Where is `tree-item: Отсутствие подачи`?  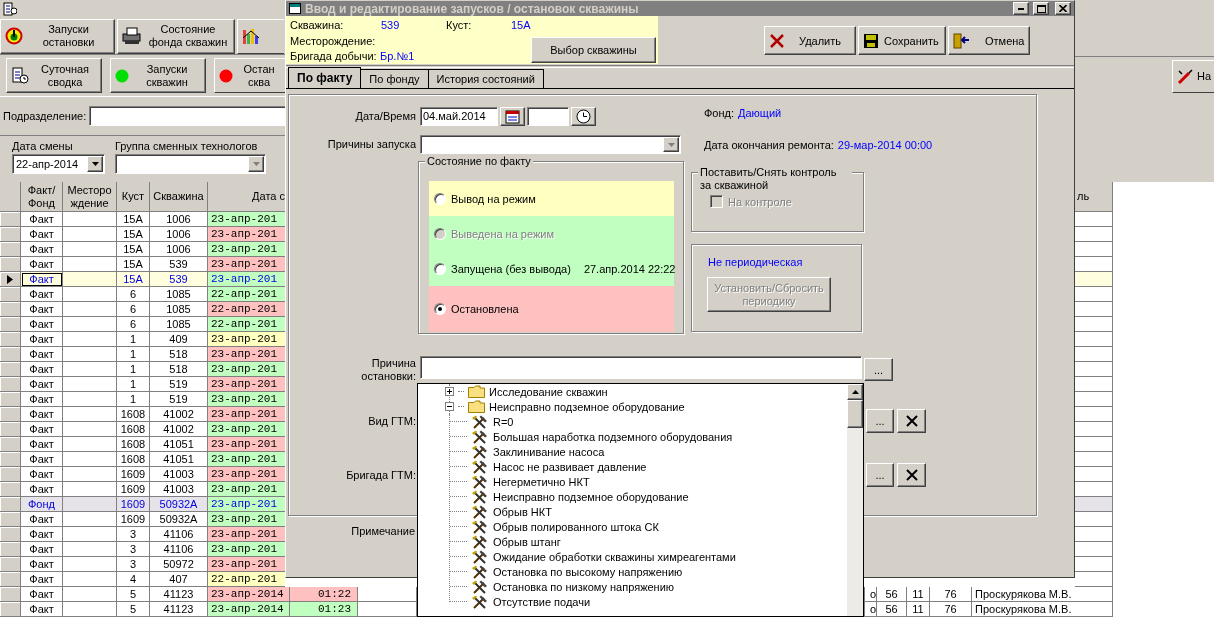
tree-item: Отсутствие подачи is located at coordinates (632, 601).